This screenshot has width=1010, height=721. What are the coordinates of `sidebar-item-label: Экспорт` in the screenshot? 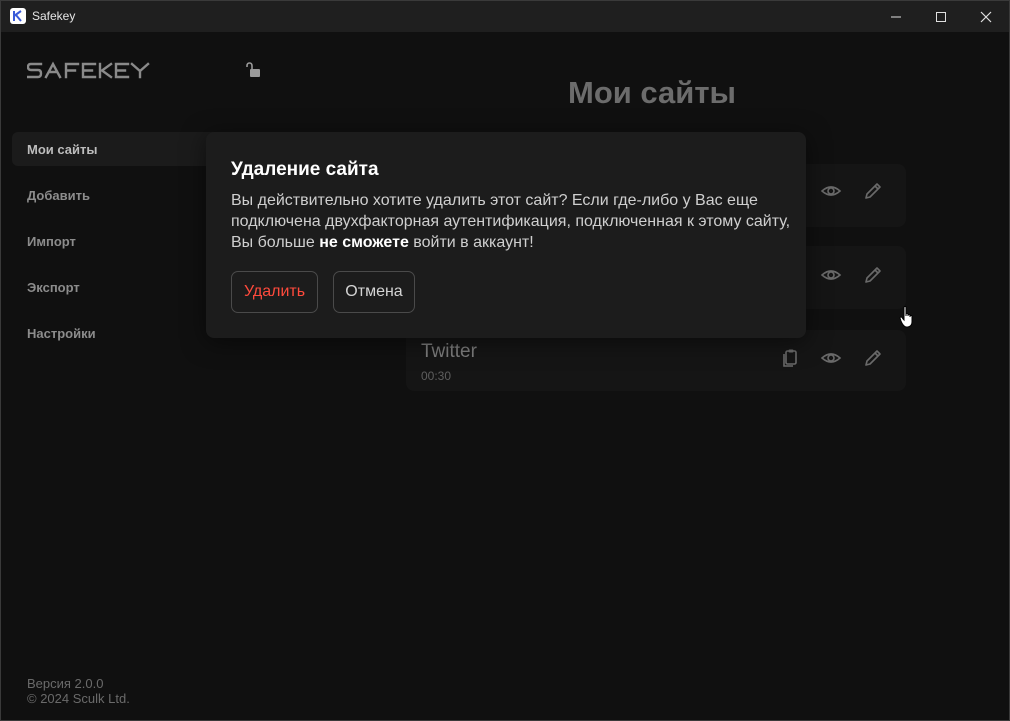 It's located at (53, 287).